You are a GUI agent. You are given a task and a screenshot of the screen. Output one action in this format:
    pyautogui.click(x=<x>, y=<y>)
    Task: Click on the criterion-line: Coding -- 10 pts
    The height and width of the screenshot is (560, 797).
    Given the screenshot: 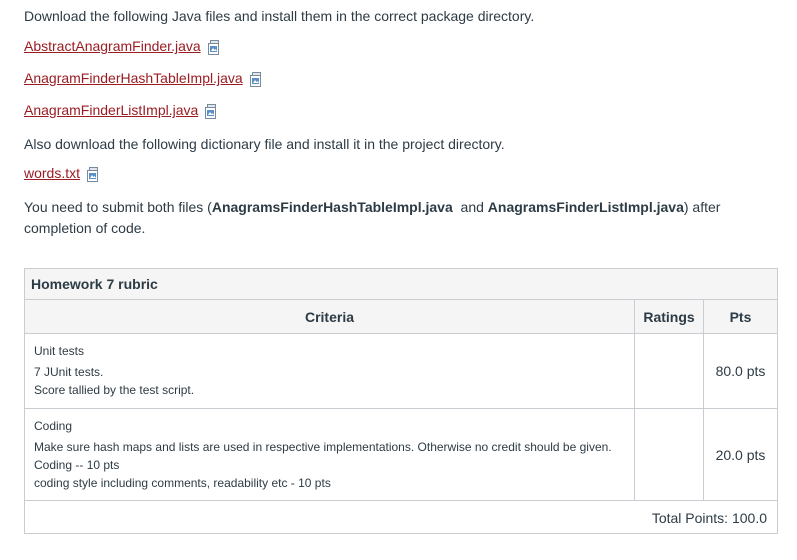 What is the action you would take?
    pyautogui.click(x=77, y=465)
    